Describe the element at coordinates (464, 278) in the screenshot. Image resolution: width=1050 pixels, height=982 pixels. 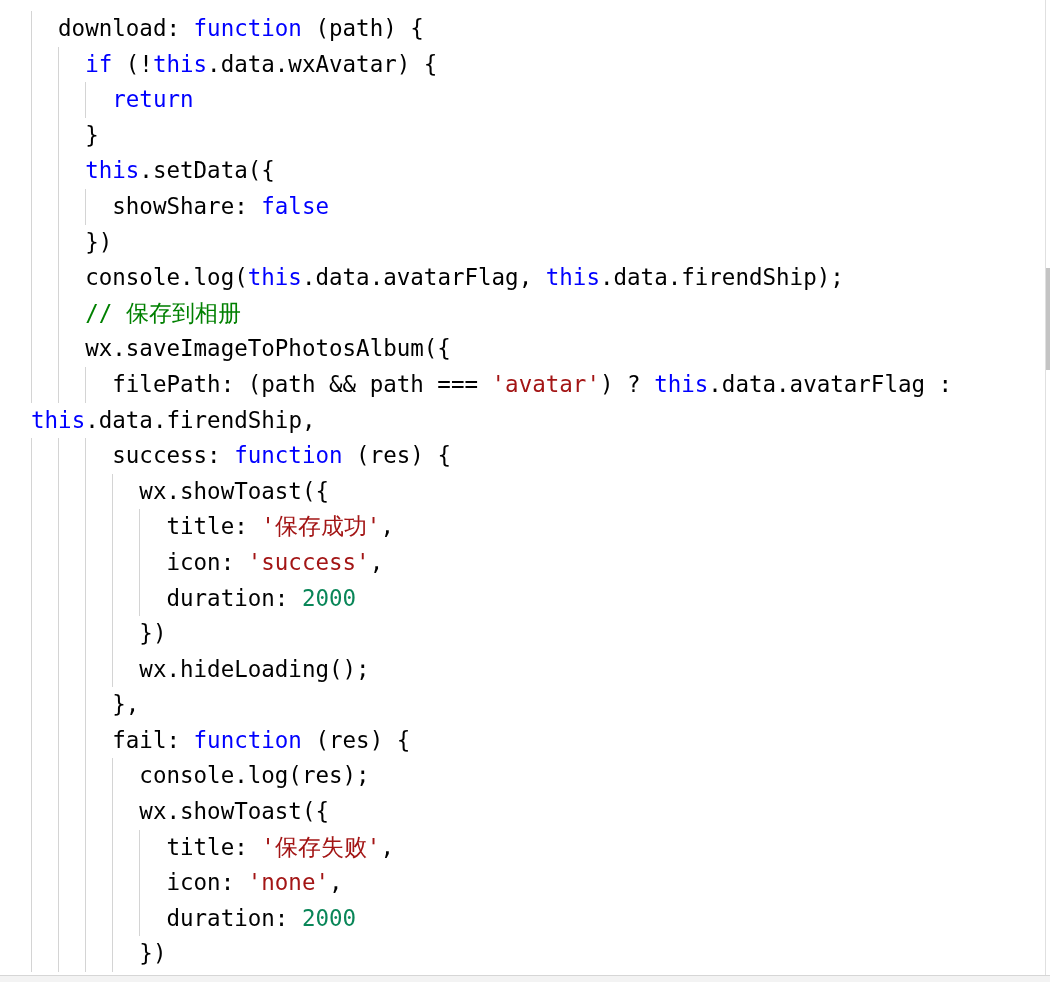
I see `code-line: console.log(this.data.avatarFlag, this.data.firendShip);` at that location.